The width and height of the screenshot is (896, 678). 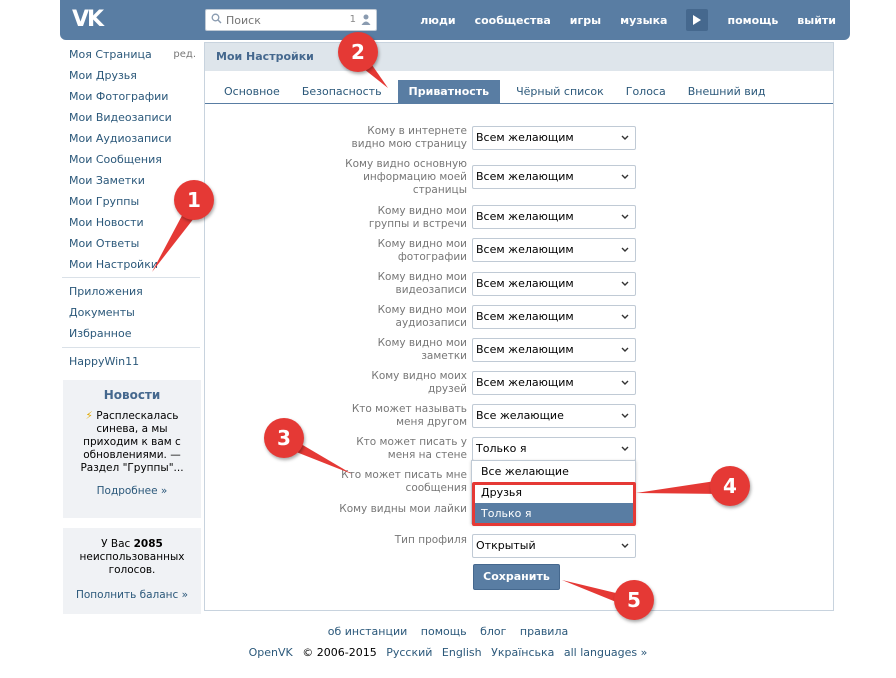 What do you see at coordinates (493, 631) in the screenshot?
I see `footer-link-blog: блог` at bounding box center [493, 631].